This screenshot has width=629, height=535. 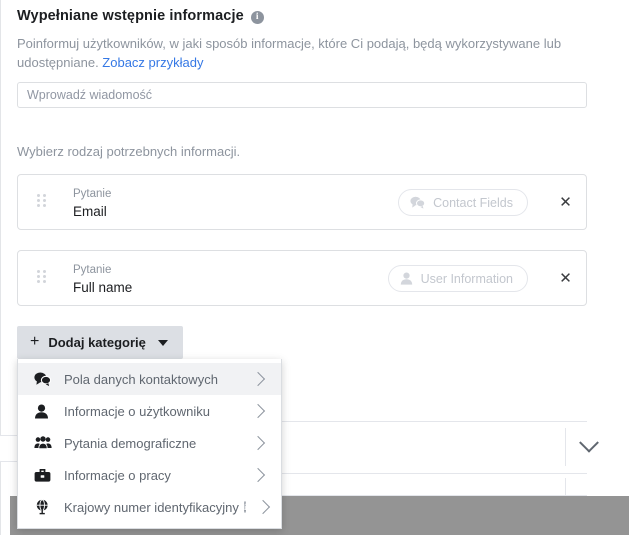 What do you see at coordinates (162, 342) in the screenshot?
I see `caret-down-icon` at bounding box center [162, 342].